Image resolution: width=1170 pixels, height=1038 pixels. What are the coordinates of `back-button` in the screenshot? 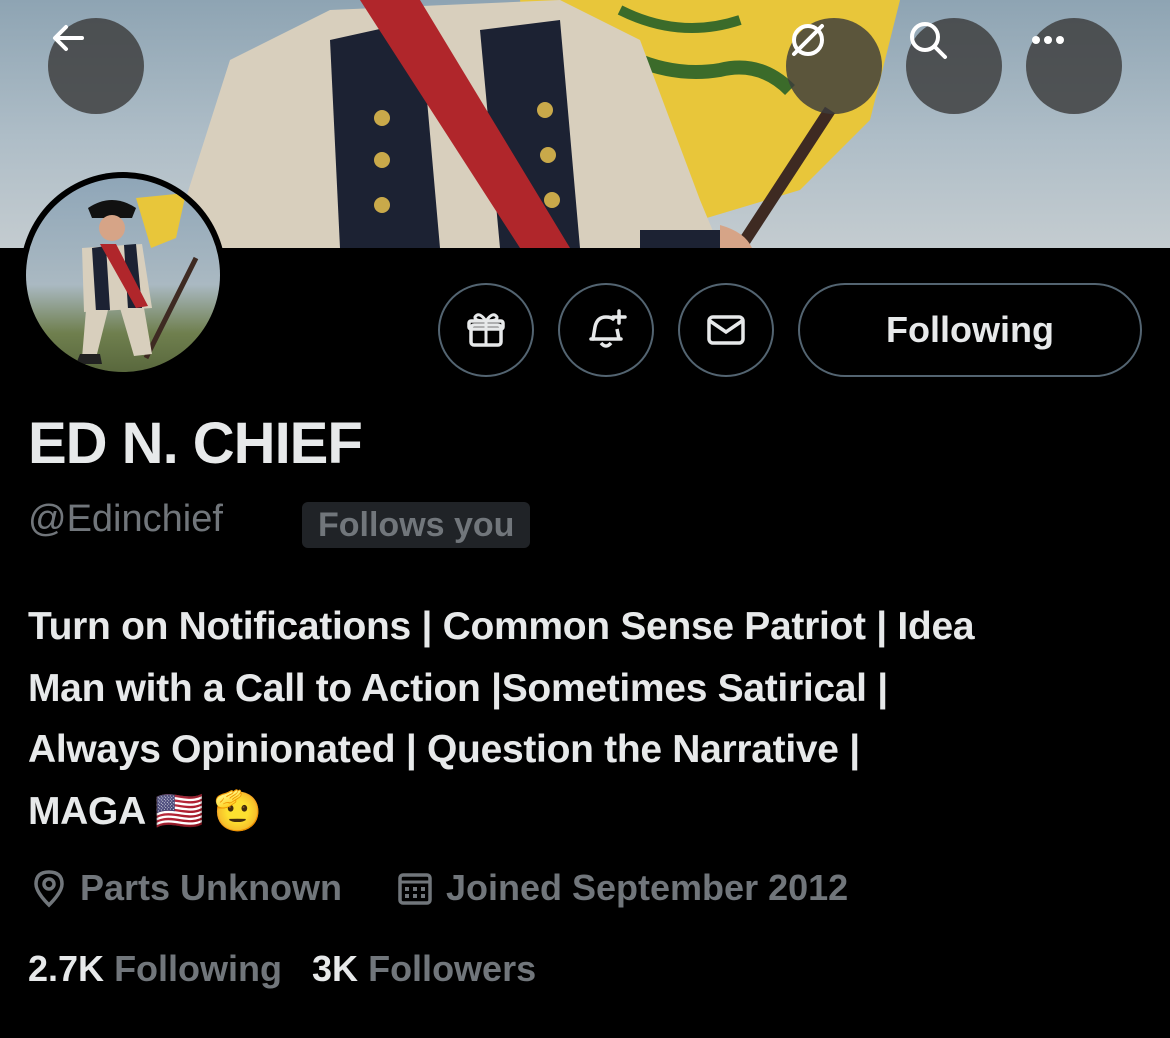 It's located at (96, 66).